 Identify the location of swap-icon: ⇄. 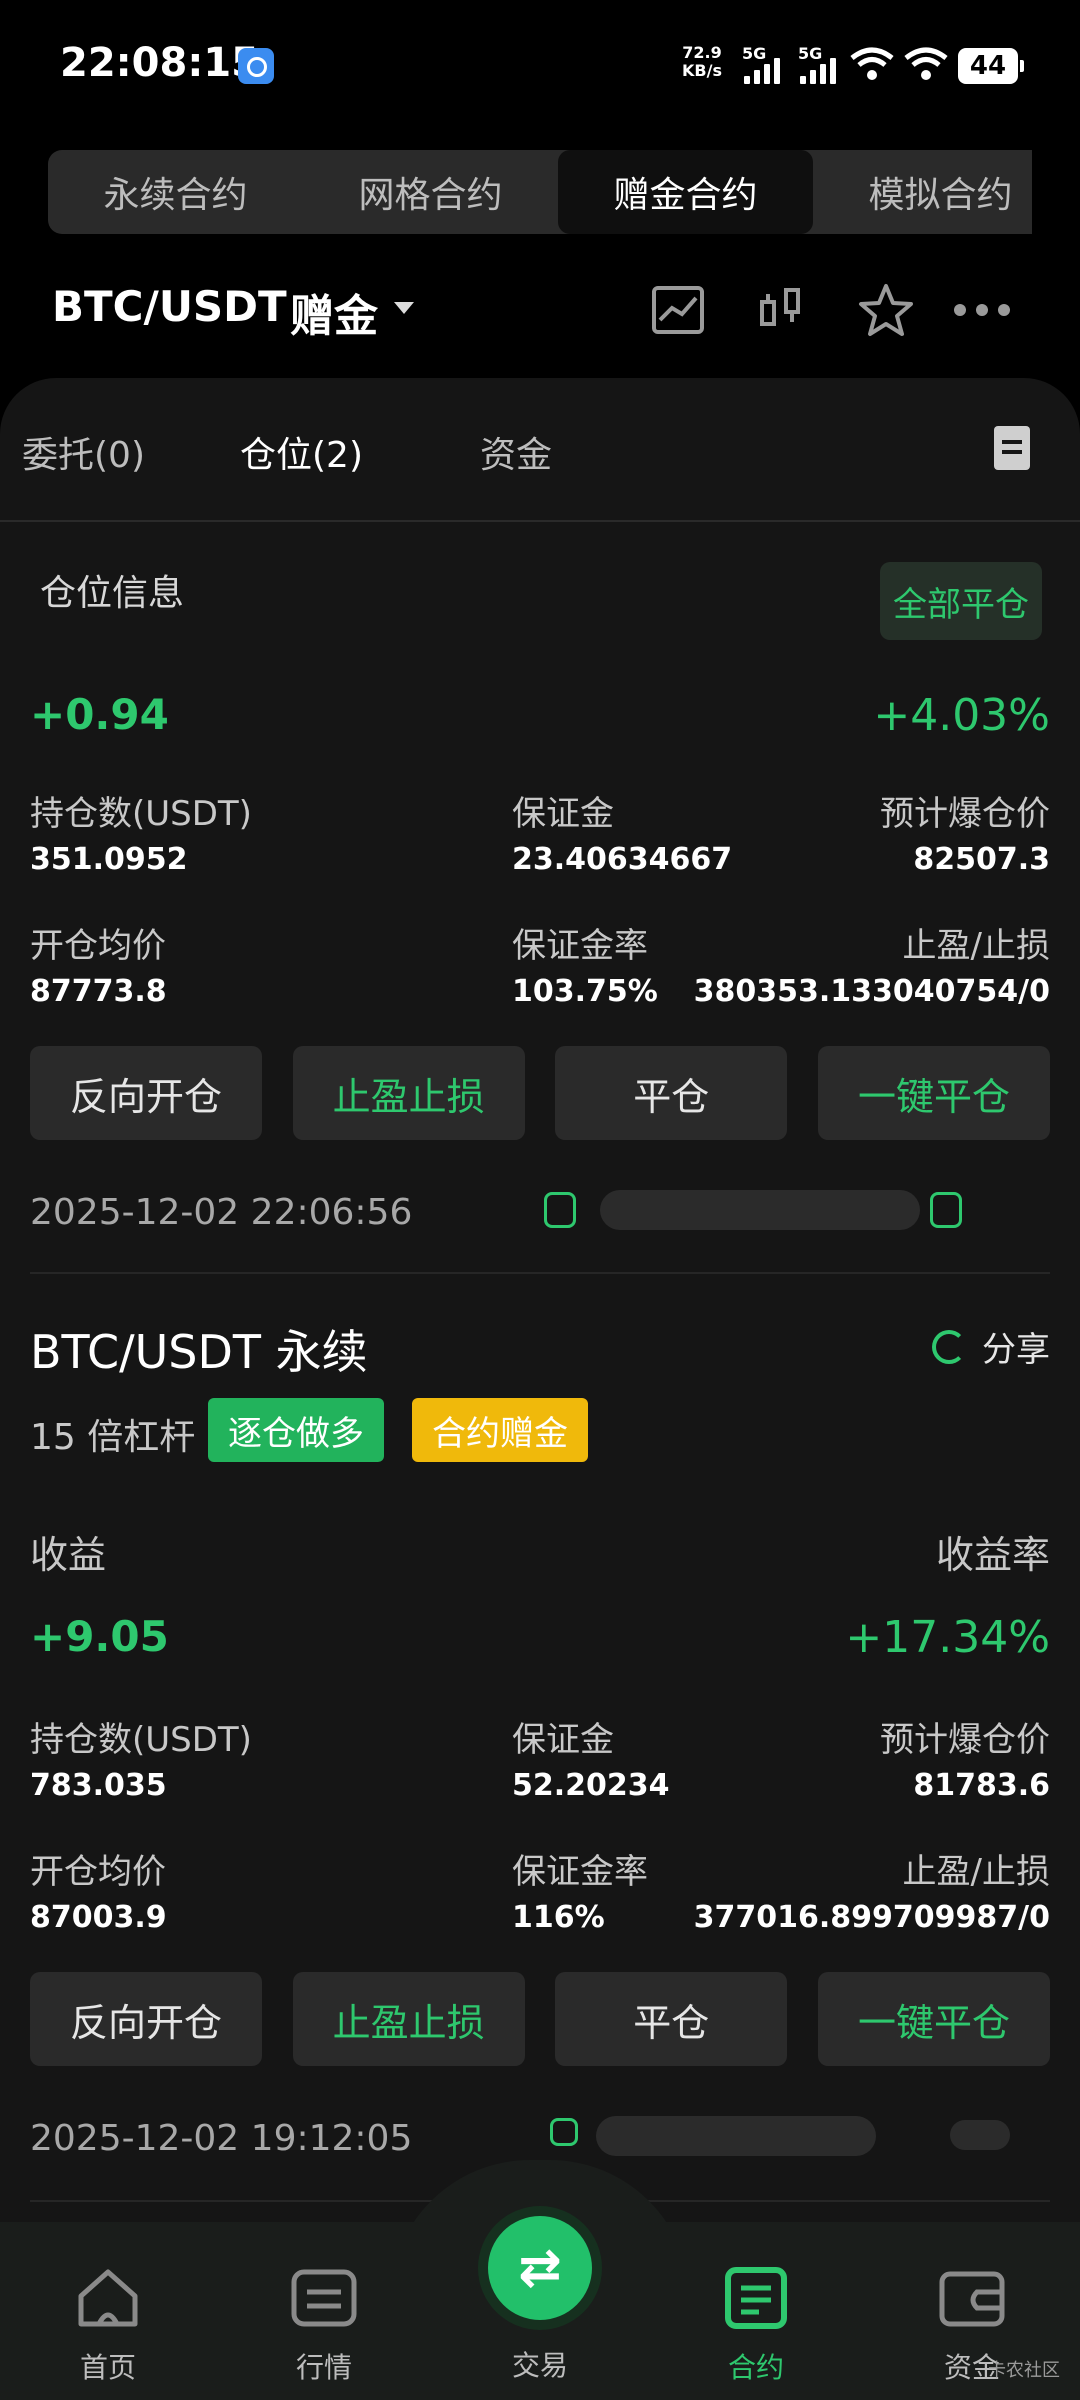
(540, 2268).